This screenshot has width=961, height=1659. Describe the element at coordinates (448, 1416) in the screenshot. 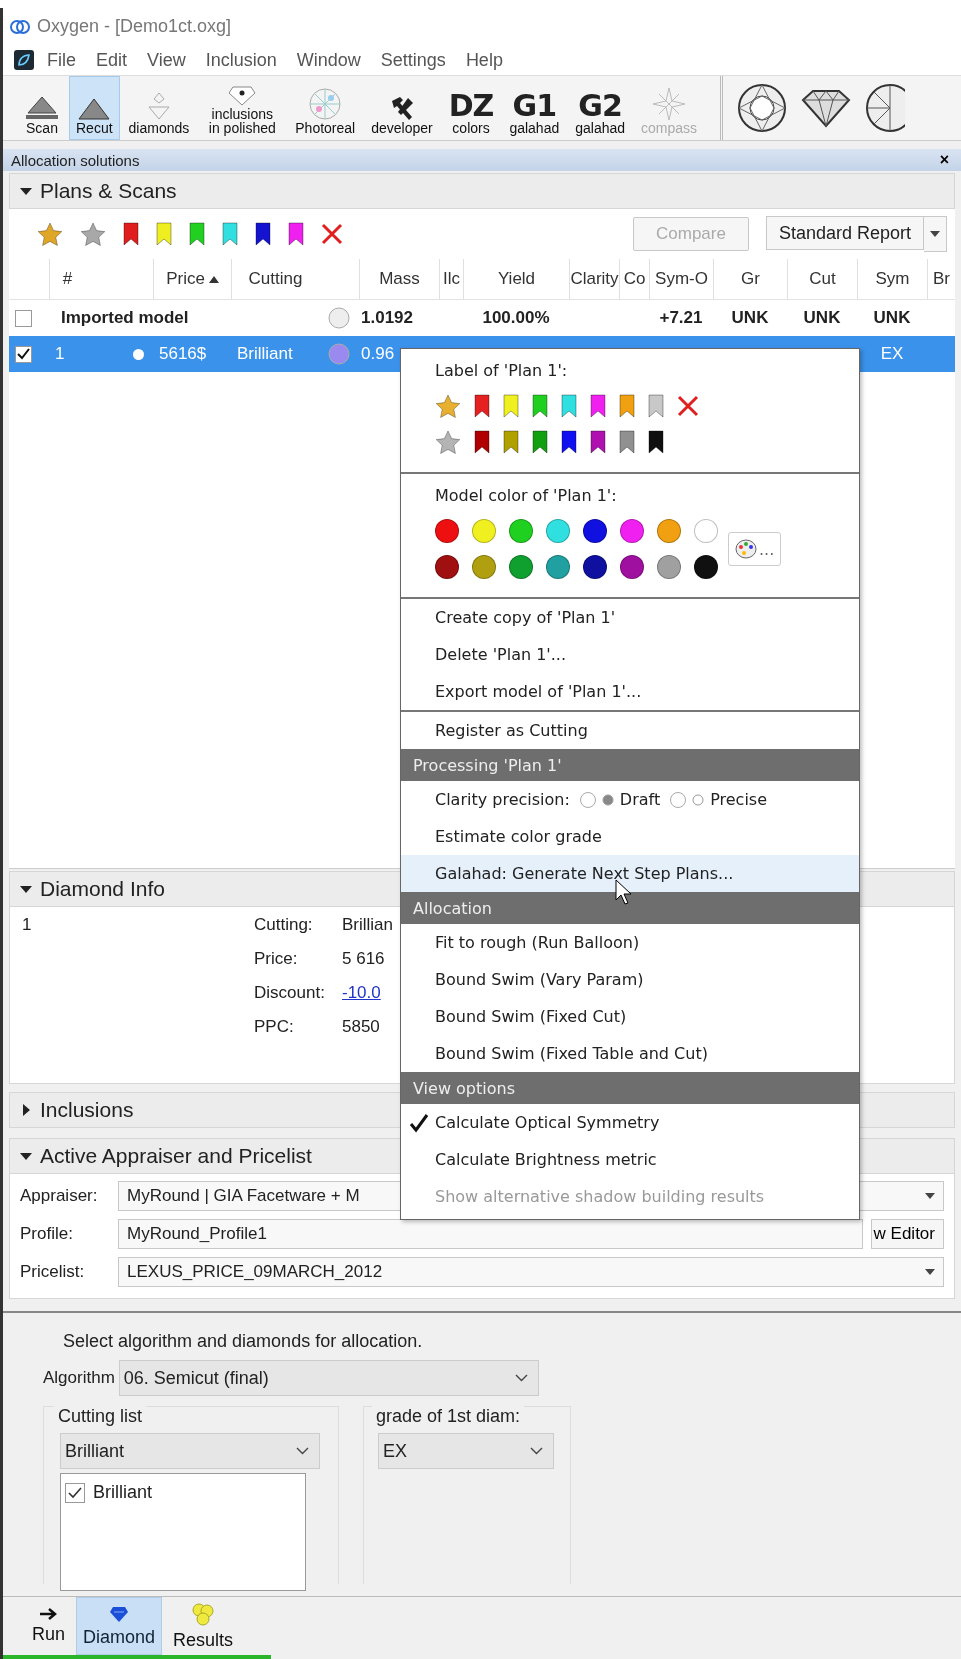

I see `group-title: grade of 1st diam:` at that location.